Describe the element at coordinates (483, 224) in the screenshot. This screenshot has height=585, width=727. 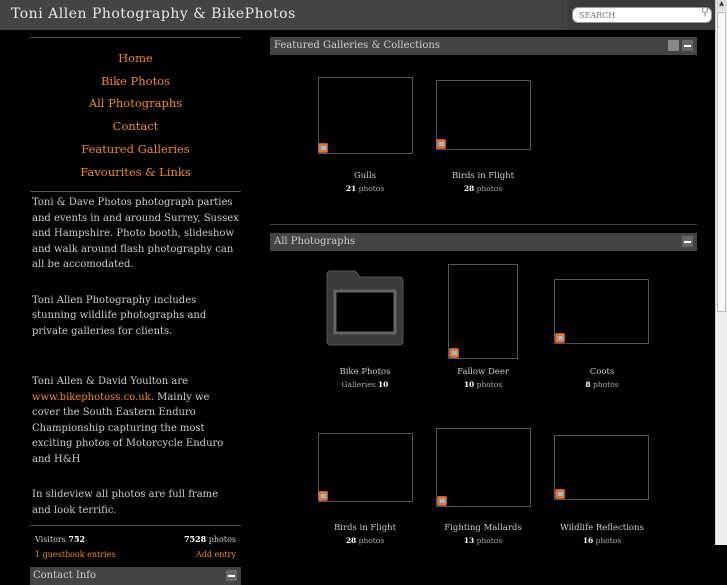
I see `divider` at that location.